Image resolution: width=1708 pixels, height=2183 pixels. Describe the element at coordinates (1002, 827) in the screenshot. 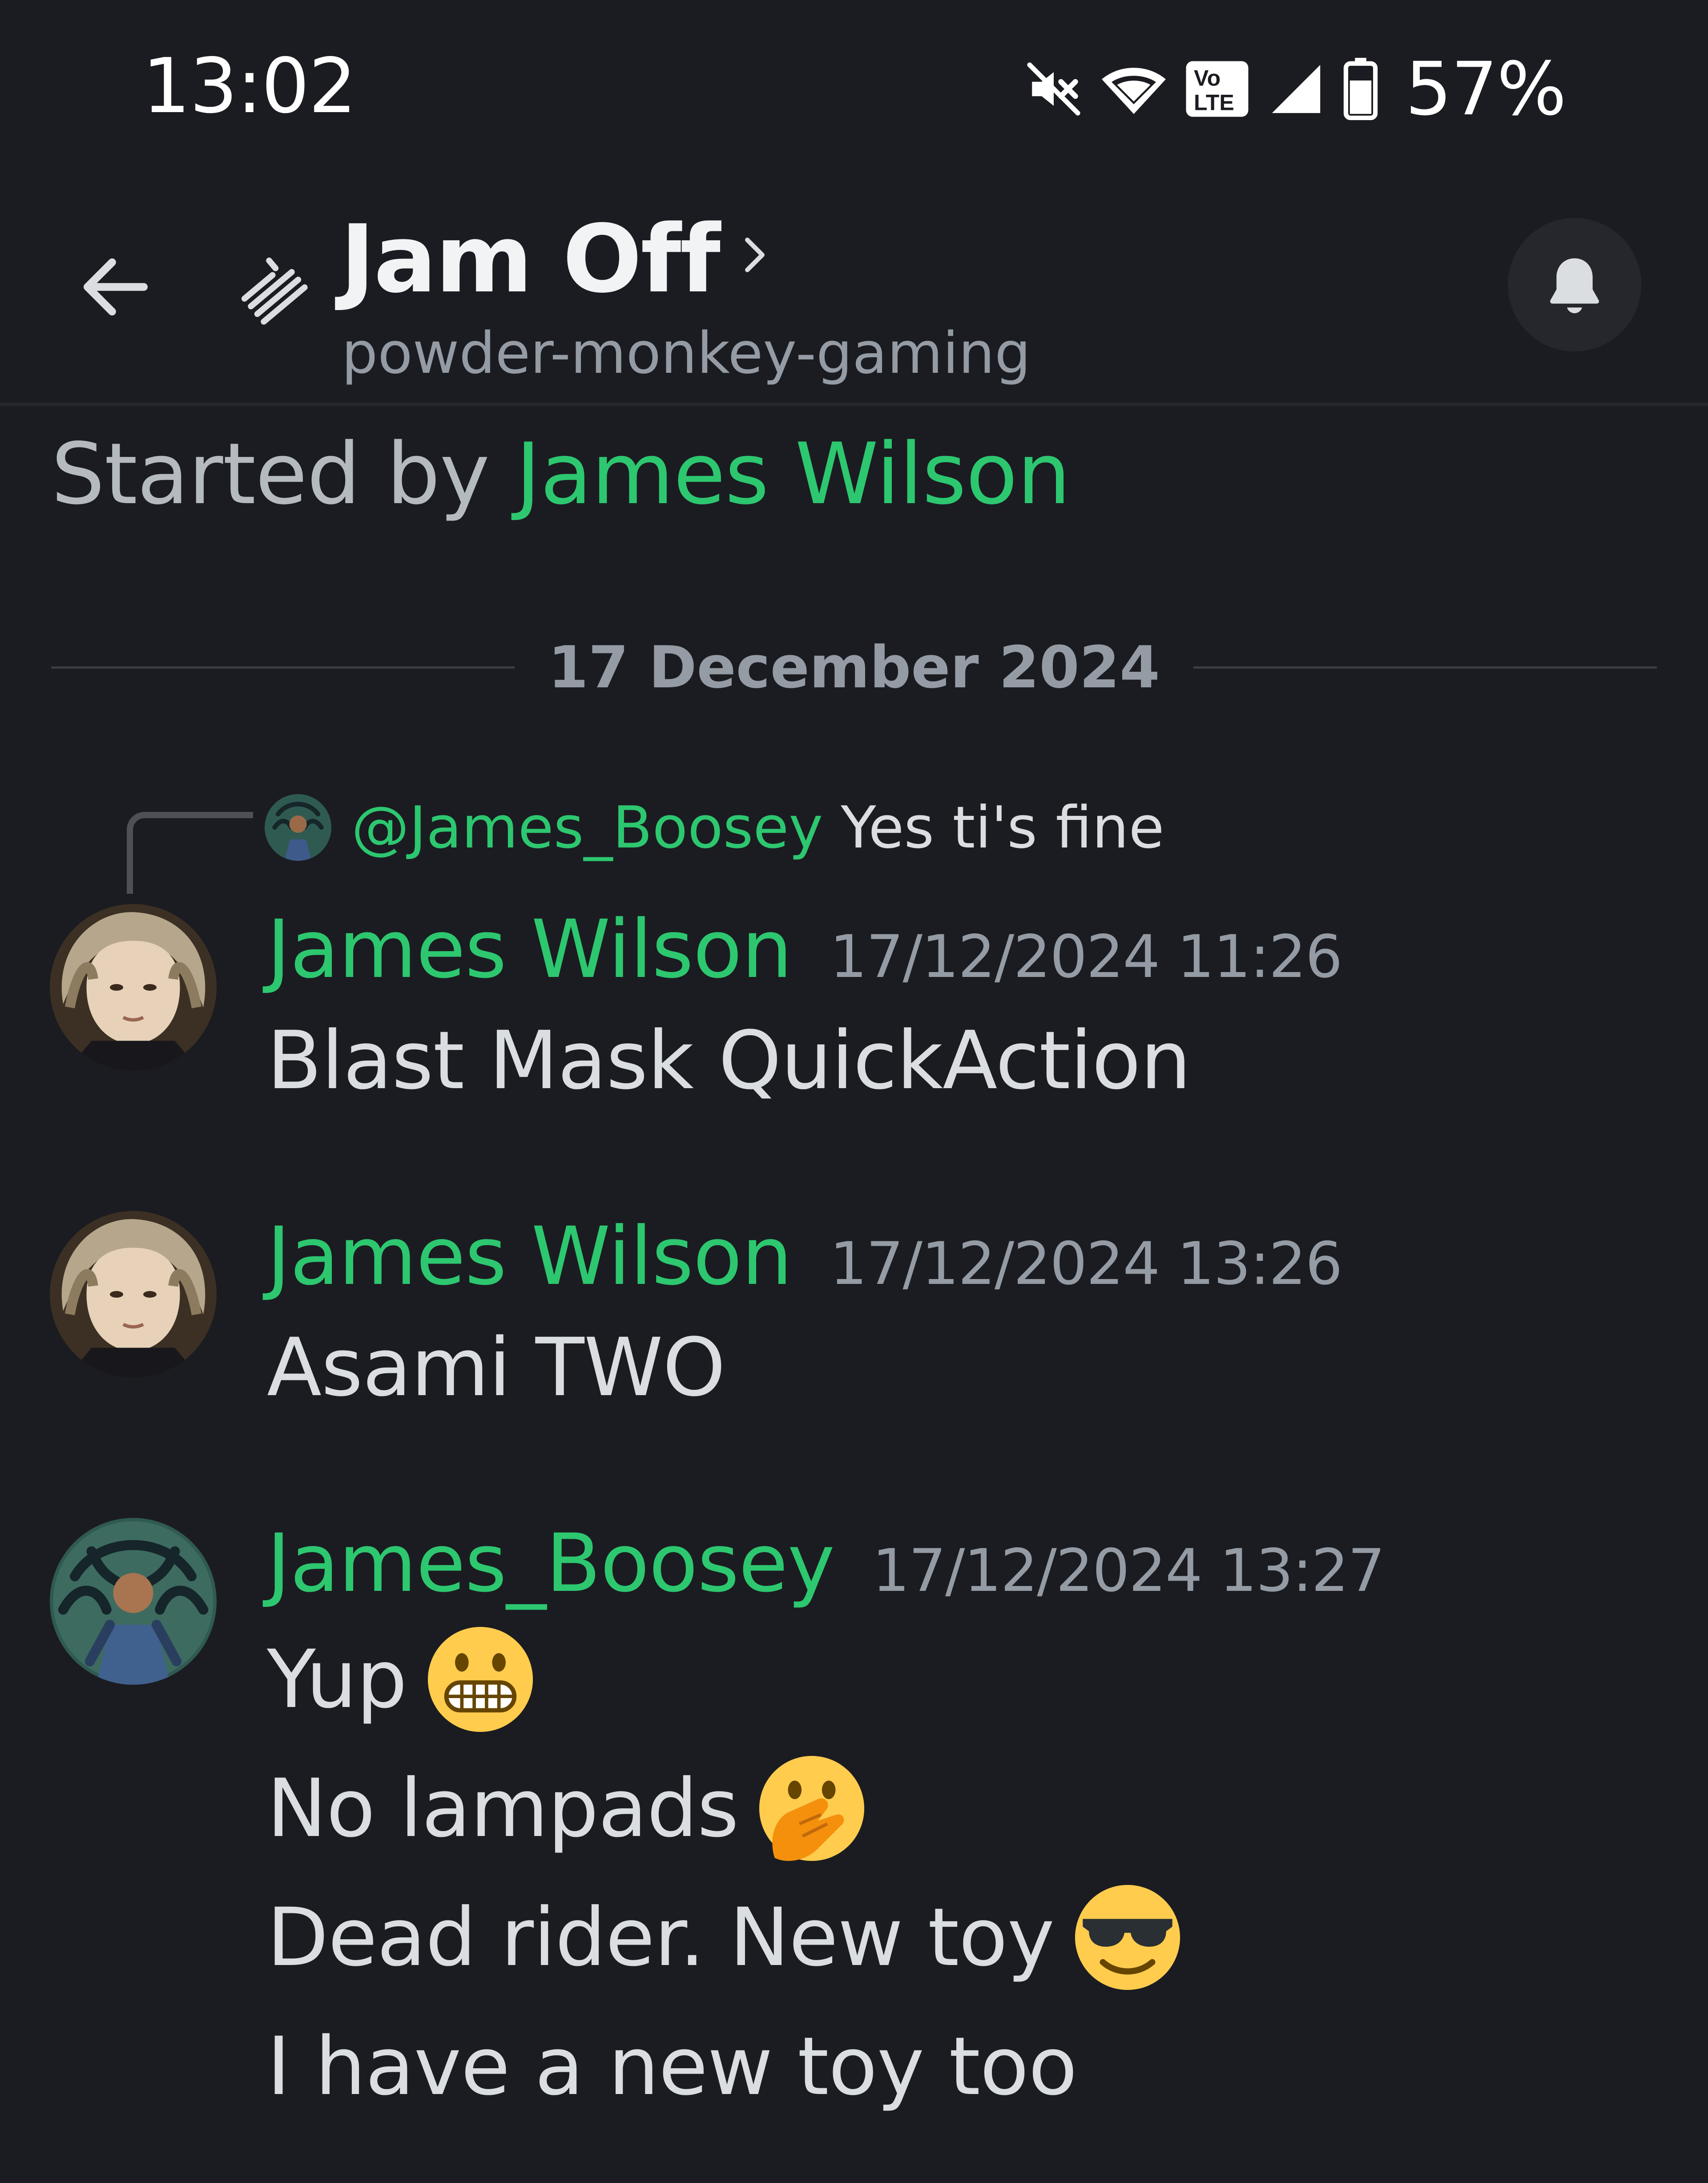

I see `reply-text: Yes ti's fine` at that location.